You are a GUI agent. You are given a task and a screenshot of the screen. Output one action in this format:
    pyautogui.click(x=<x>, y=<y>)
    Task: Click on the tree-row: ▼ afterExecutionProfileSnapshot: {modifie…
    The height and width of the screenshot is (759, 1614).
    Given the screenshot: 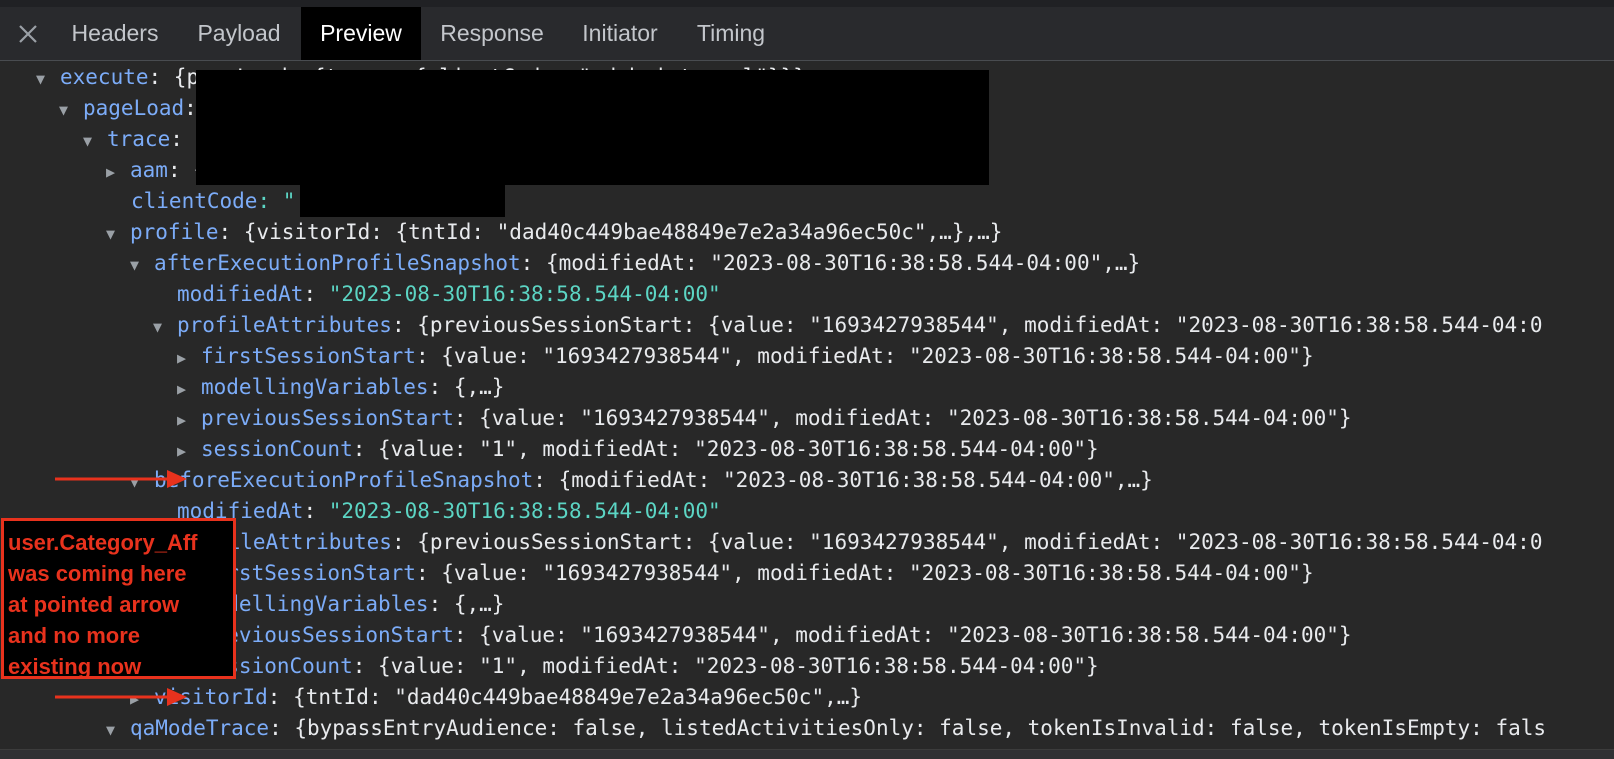 What is the action you would take?
    pyautogui.click(x=635, y=263)
    